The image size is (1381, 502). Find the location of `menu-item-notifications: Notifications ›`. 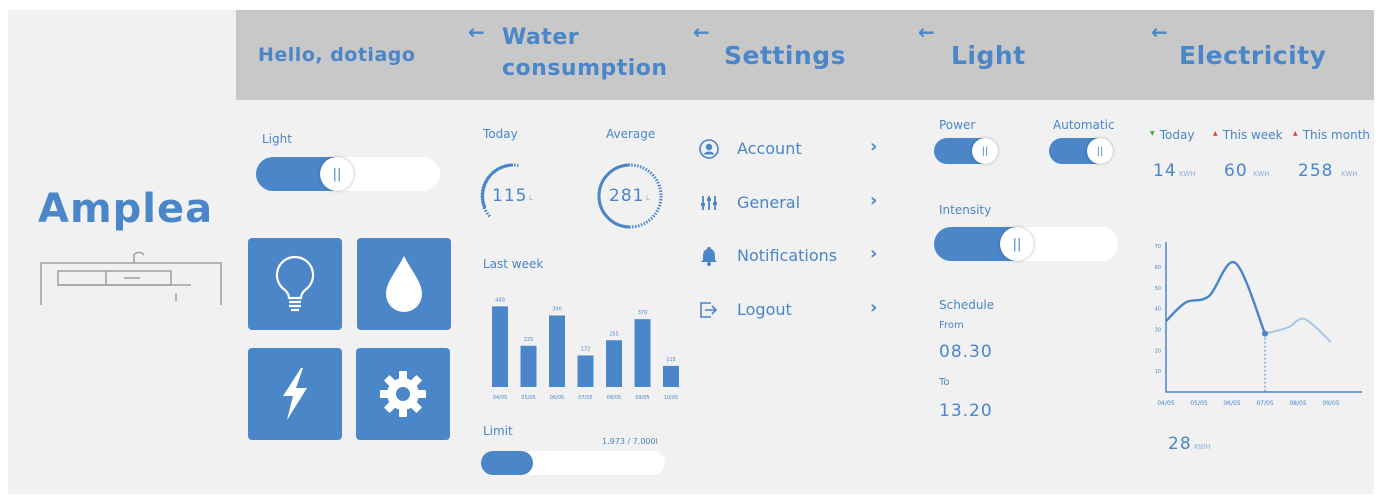

menu-item-notifications: Notifications › is located at coordinates (798, 256).